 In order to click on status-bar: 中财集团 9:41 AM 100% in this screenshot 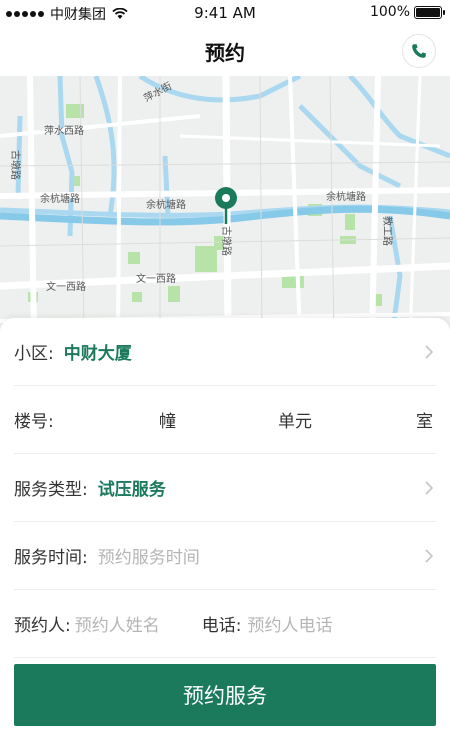, I will do `click(225, 13)`.